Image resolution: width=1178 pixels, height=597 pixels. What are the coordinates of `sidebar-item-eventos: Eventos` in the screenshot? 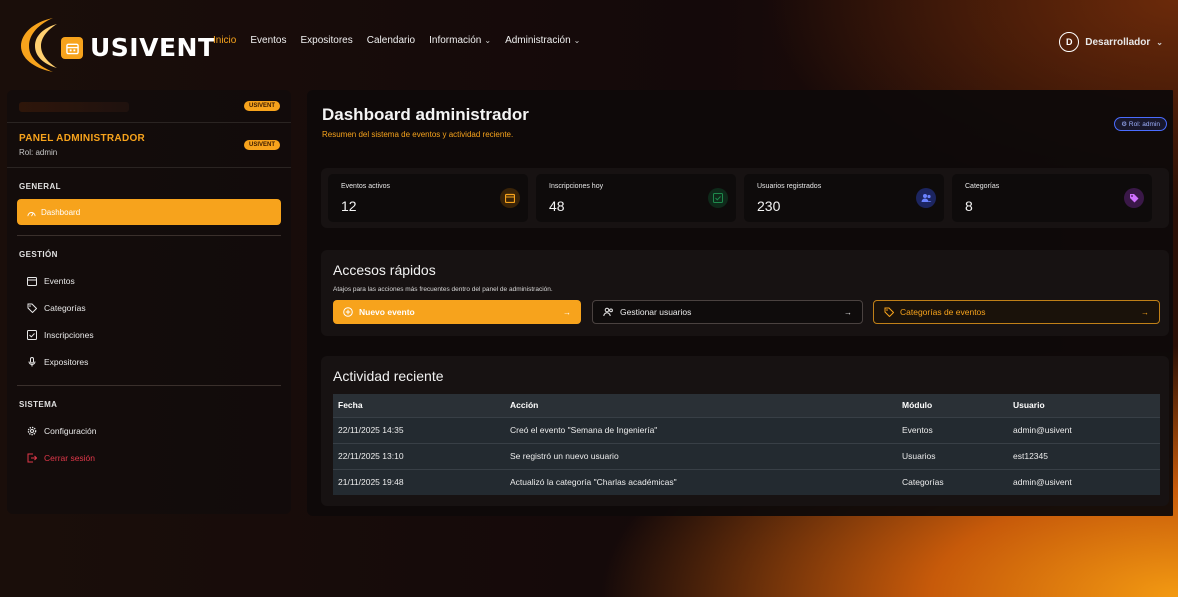 It's located at (149, 280).